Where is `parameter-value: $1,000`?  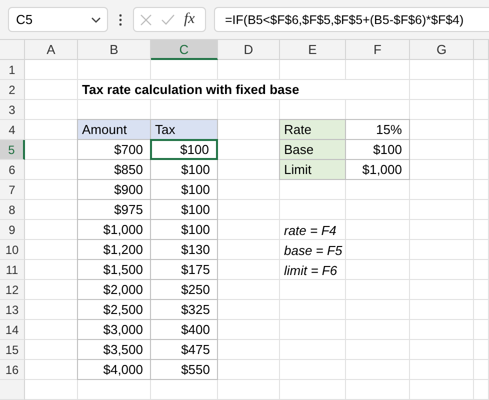 parameter-value: $1,000 is located at coordinates (377, 169).